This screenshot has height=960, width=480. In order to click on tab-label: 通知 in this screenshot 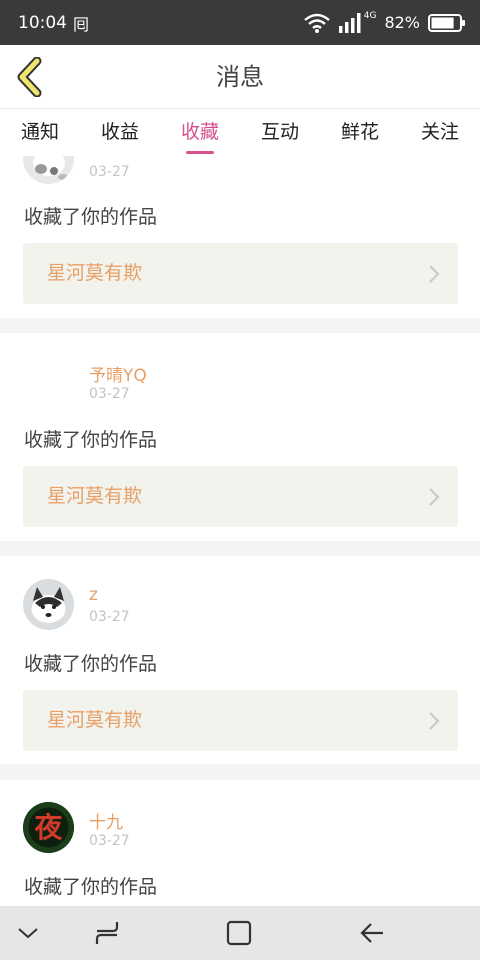, I will do `click(39, 132)`.